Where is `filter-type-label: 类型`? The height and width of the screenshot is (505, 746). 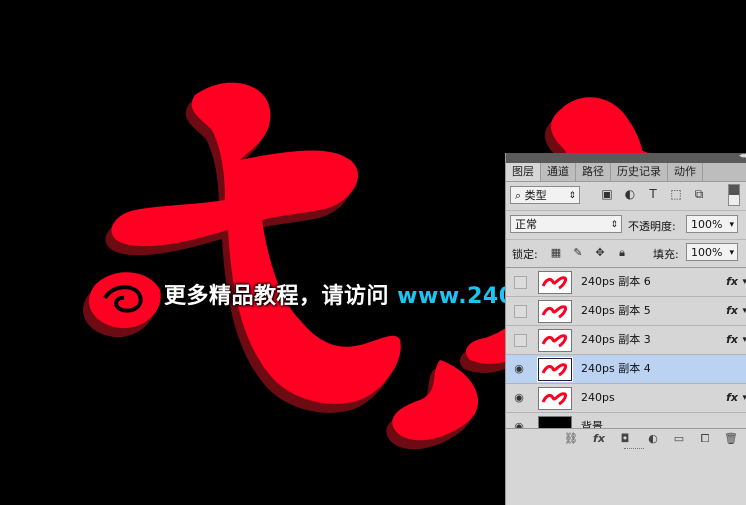 filter-type-label: 类型 is located at coordinates (535, 195).